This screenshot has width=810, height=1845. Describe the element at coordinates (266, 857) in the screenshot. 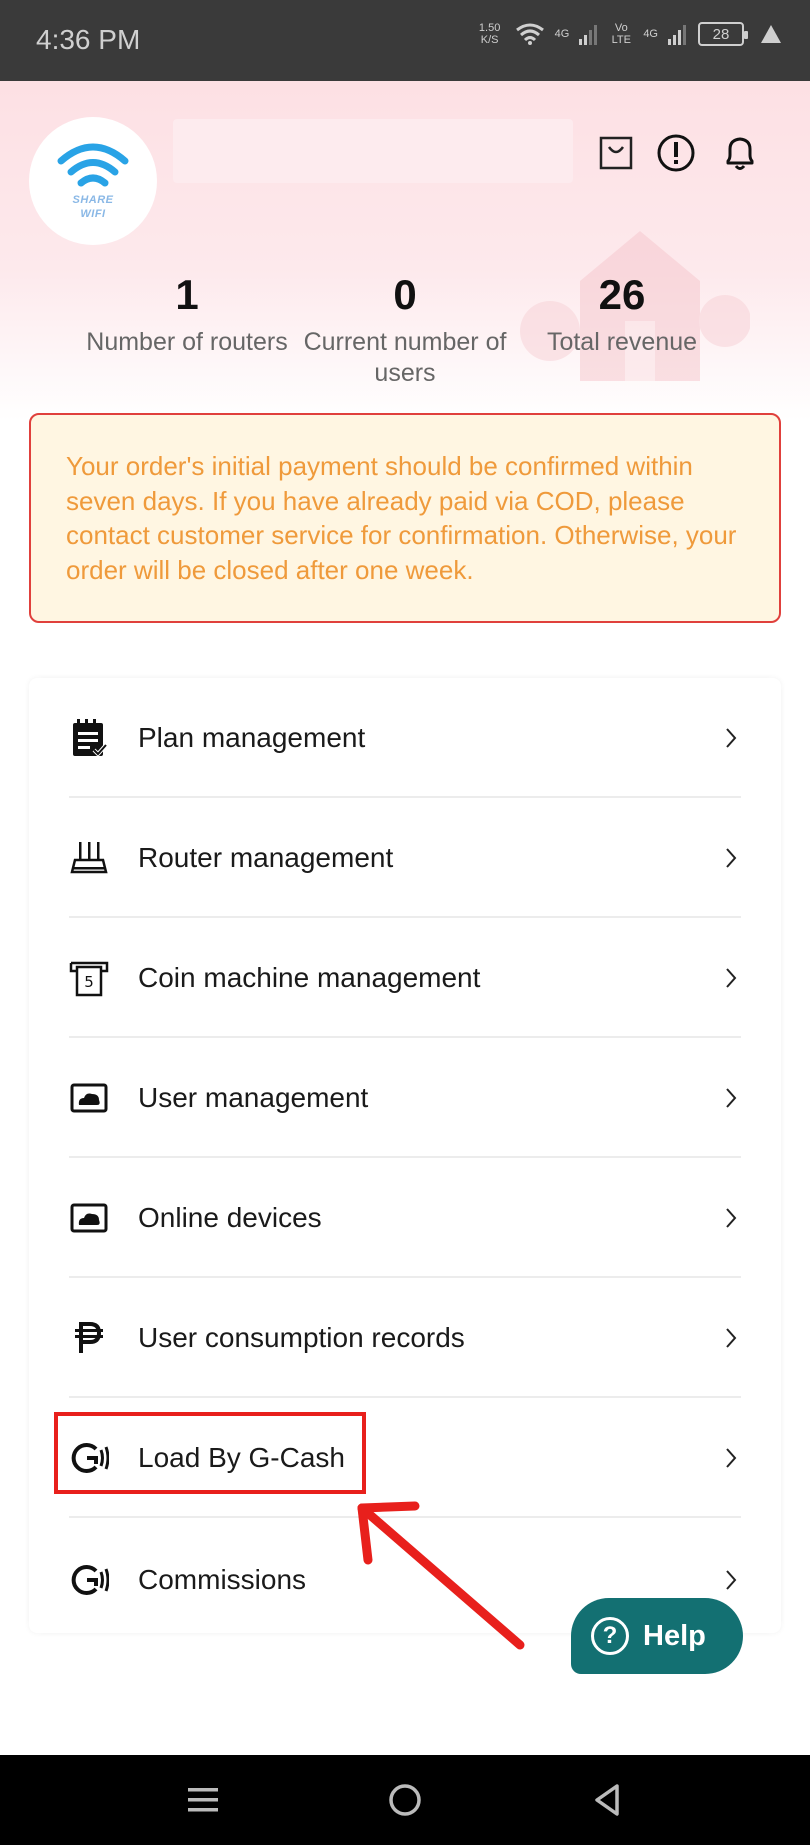

I see `menu-item-label: Router management` at that location.